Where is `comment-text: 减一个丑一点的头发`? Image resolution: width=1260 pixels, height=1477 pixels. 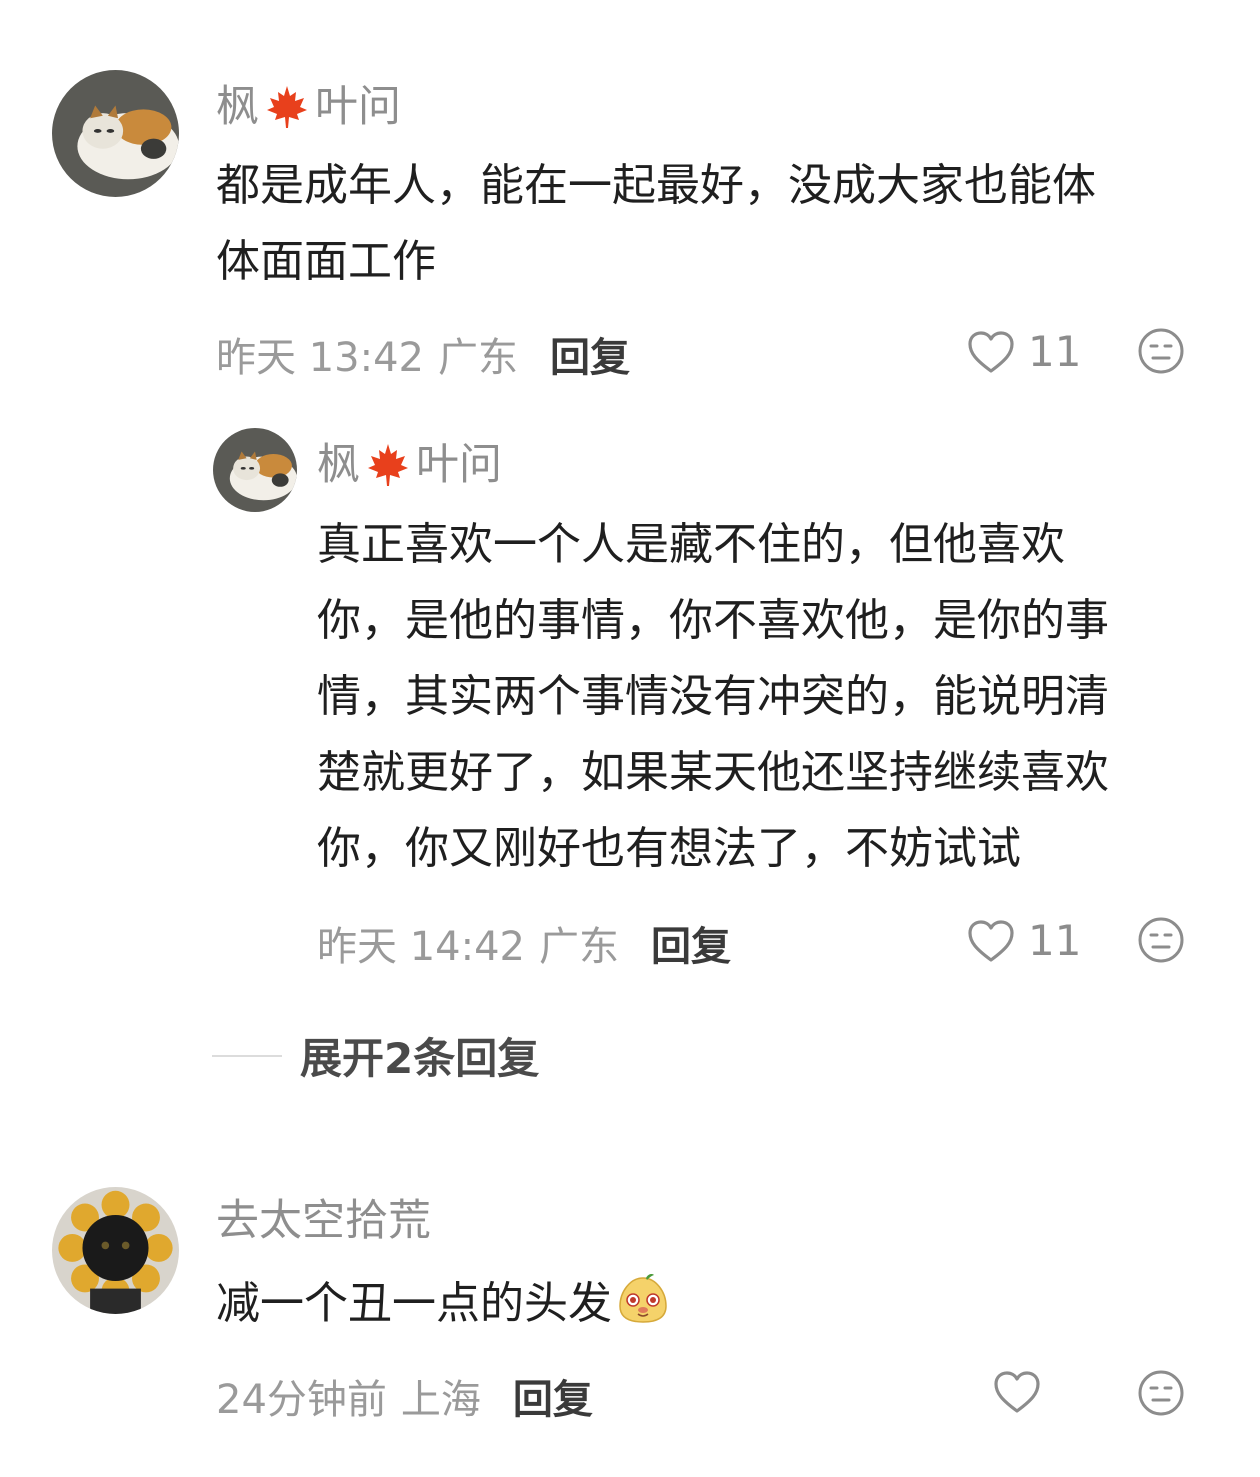 comment-text: 减一个丑一点的头发 is located at coordinates (716, 1304).